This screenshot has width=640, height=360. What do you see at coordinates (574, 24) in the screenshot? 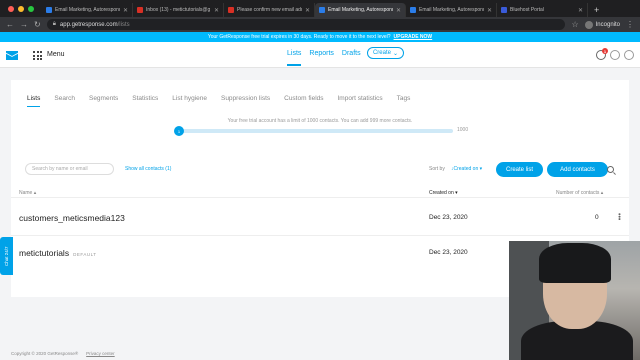
I see `bookmark-star-icon: ☆` at bounding box center [574, 24].